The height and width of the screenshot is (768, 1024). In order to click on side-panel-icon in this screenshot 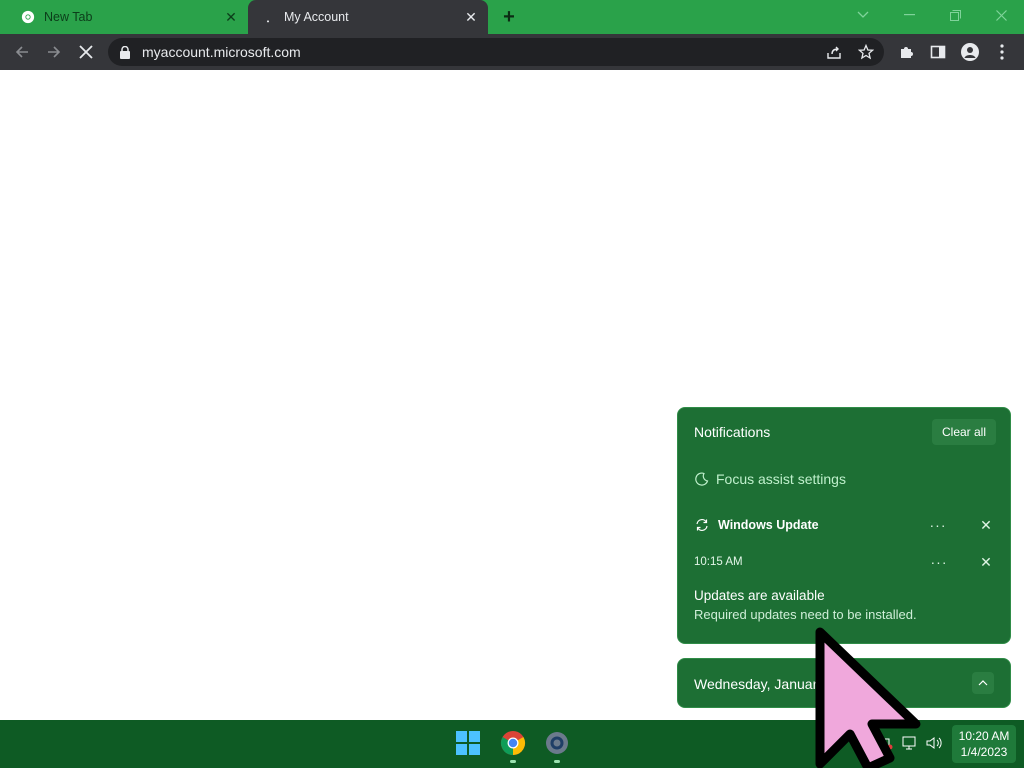, I will do `click(938, 52)`.